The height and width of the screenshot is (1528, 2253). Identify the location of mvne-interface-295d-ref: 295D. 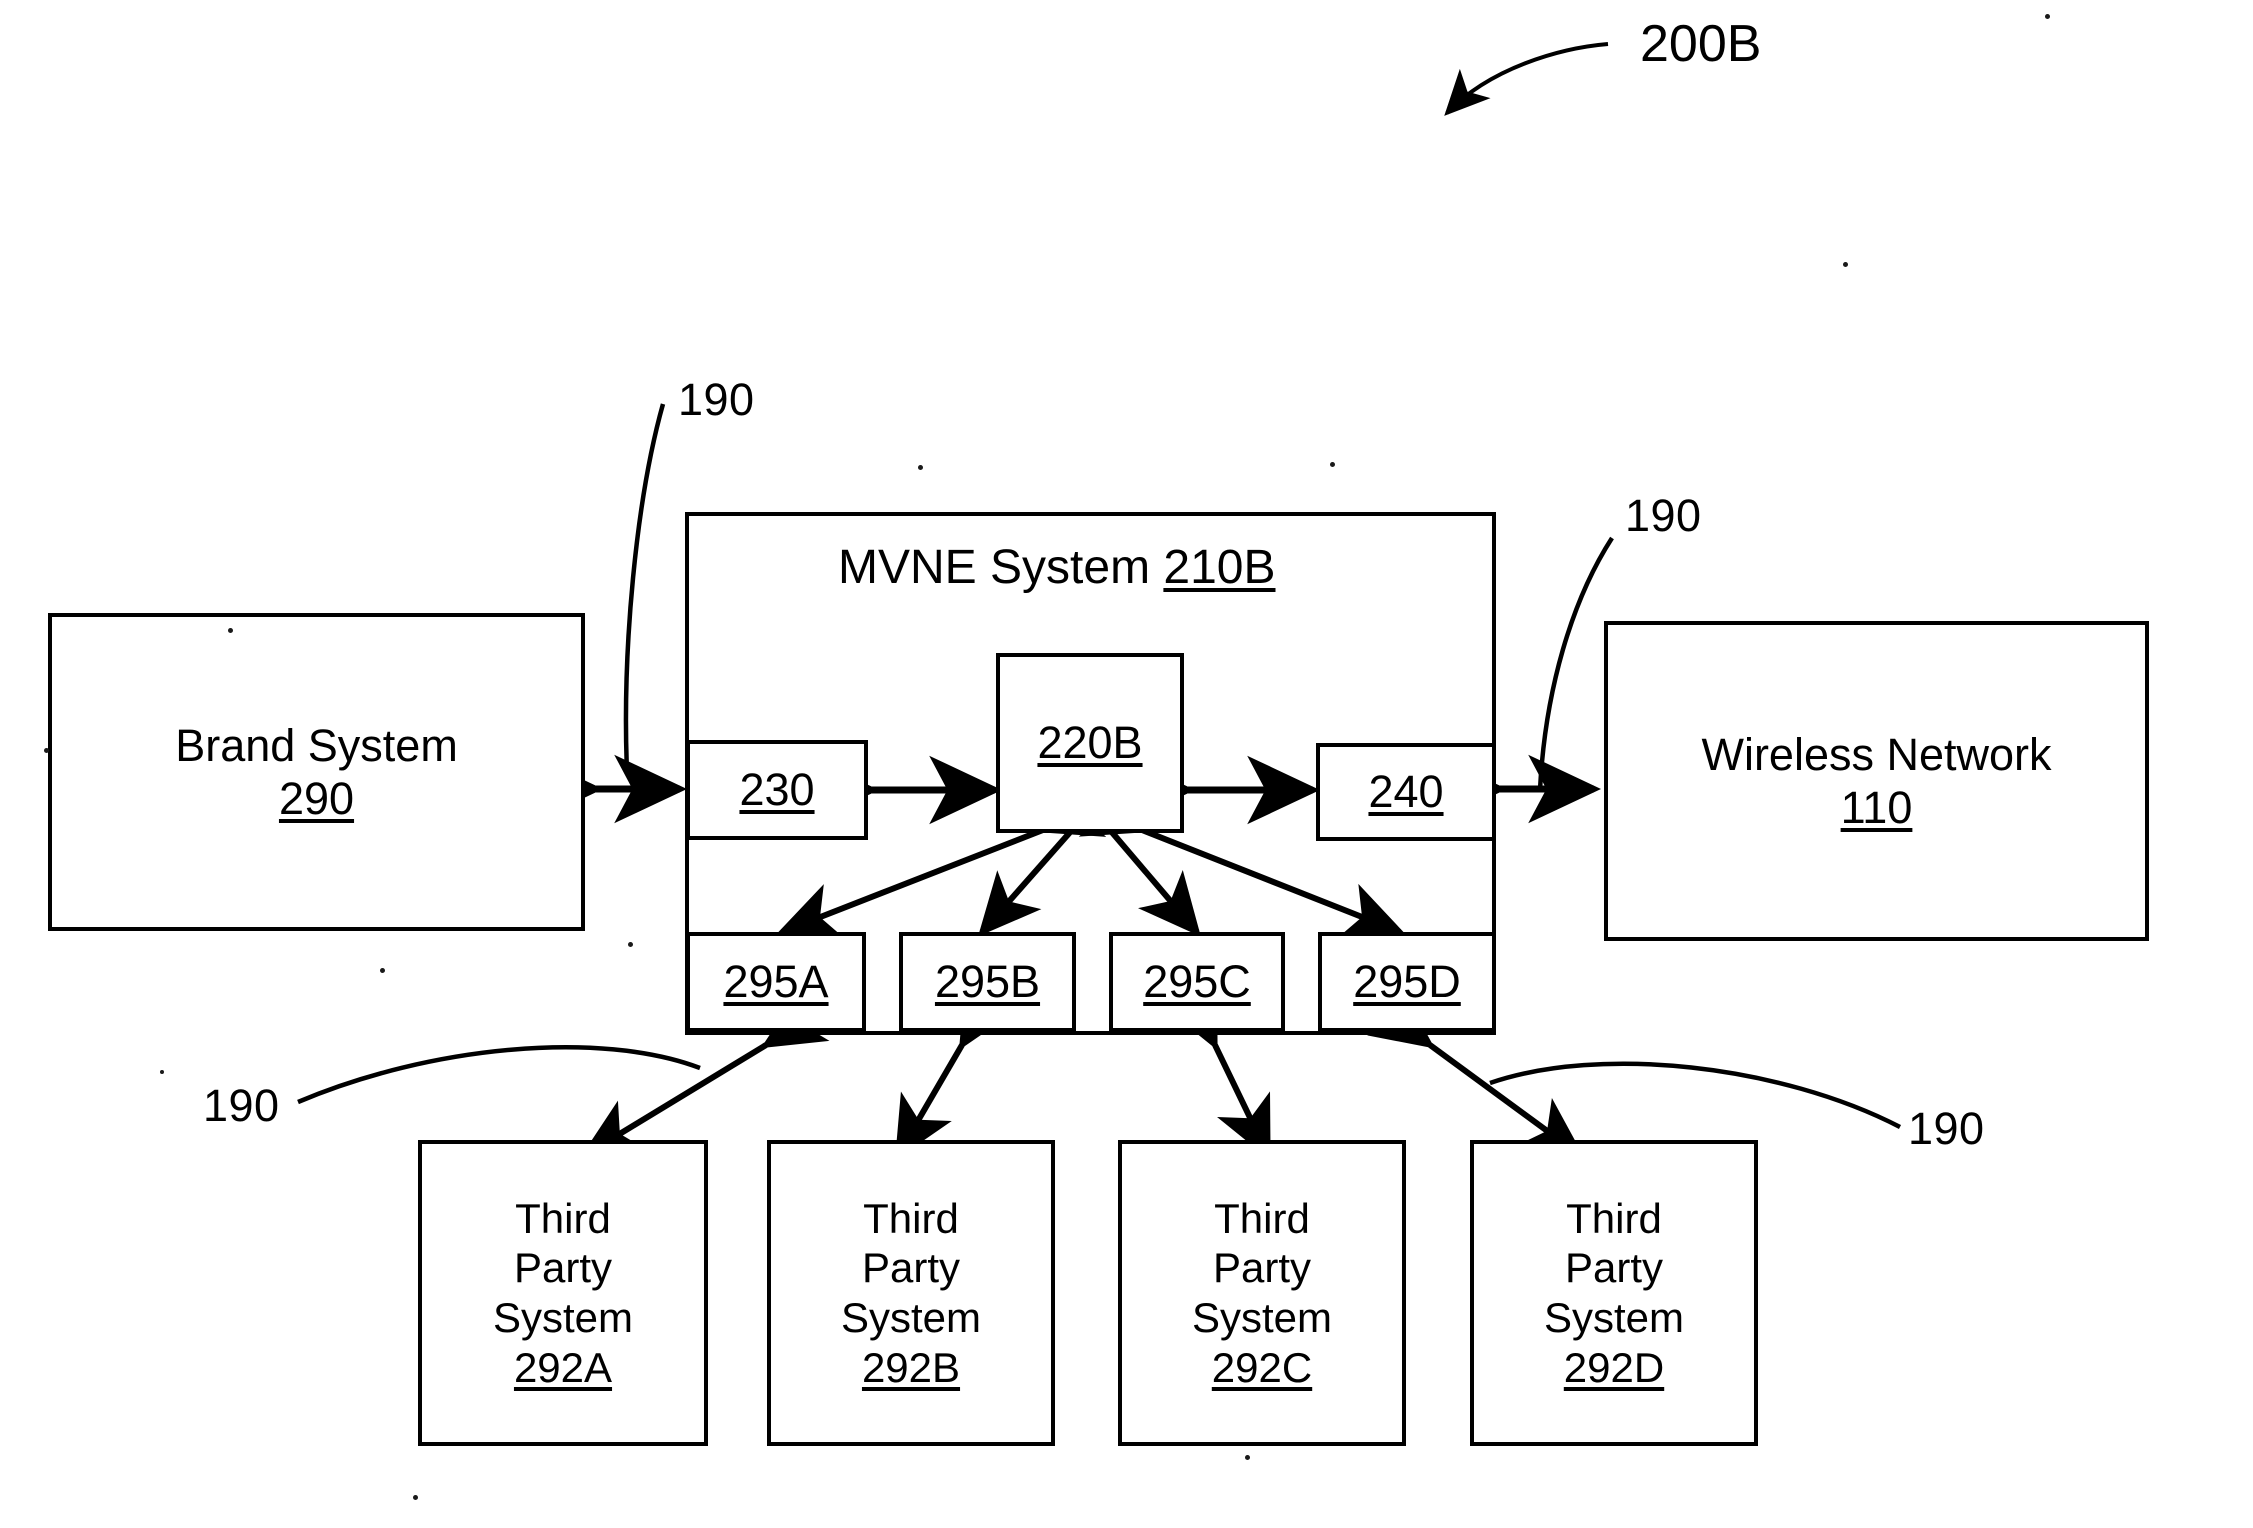
(1407, 982).